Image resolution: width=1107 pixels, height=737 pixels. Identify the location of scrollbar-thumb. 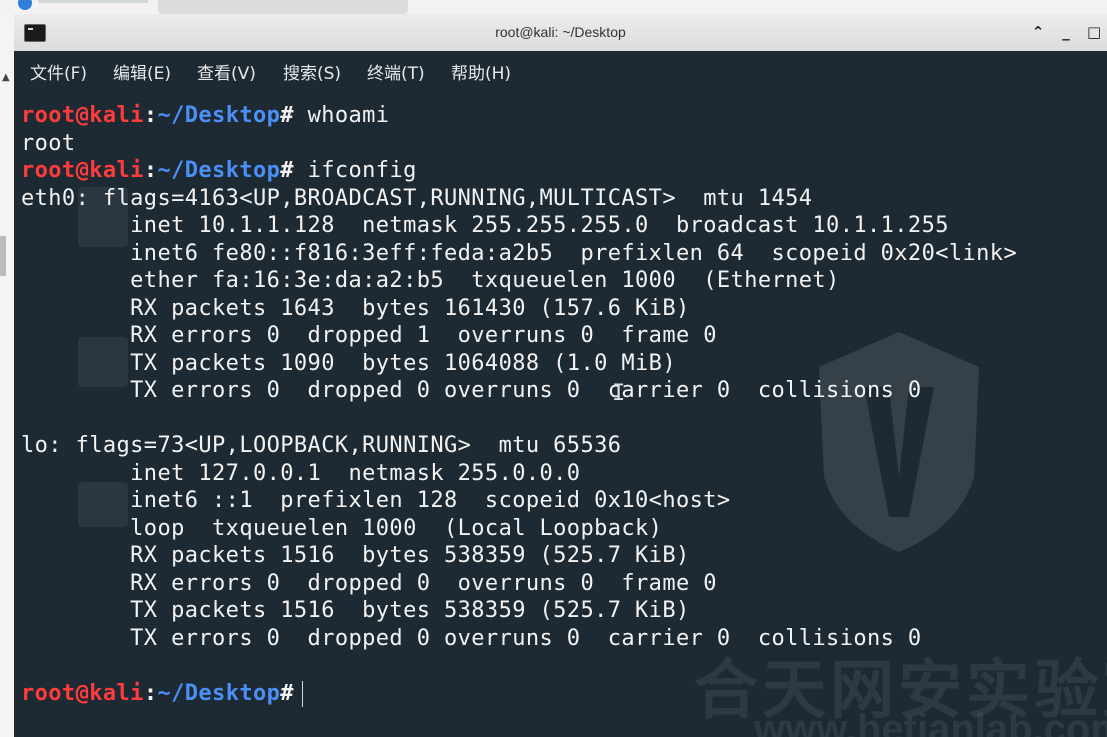
(3, 256).